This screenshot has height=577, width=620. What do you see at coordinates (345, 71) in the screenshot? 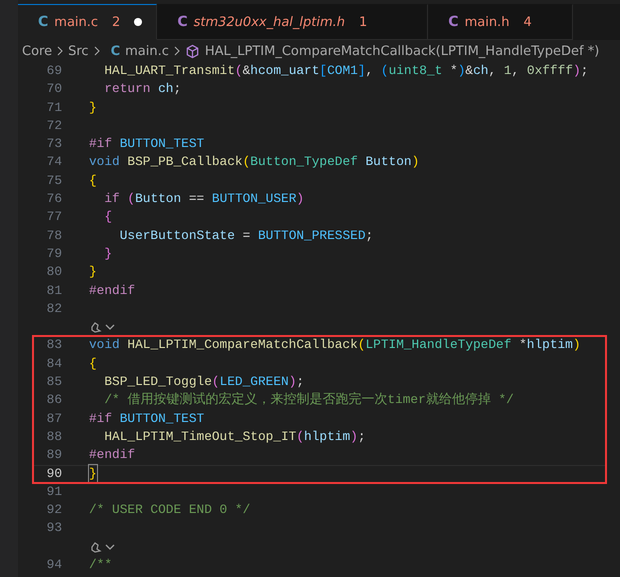
I see `code-line: HAL_UART_Transmit(&hcom_uart[COM1], (uint8_t *)&ch, 1, 0xffff);` at bounding box center [345, 71].